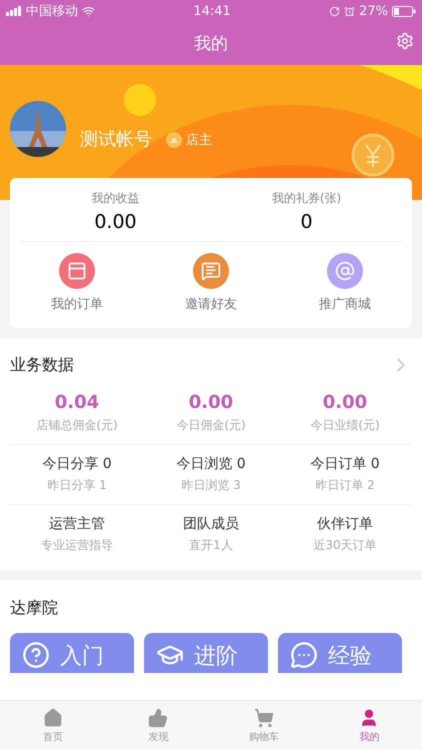  I want to click on page-title: 我的, so click(211, 44).